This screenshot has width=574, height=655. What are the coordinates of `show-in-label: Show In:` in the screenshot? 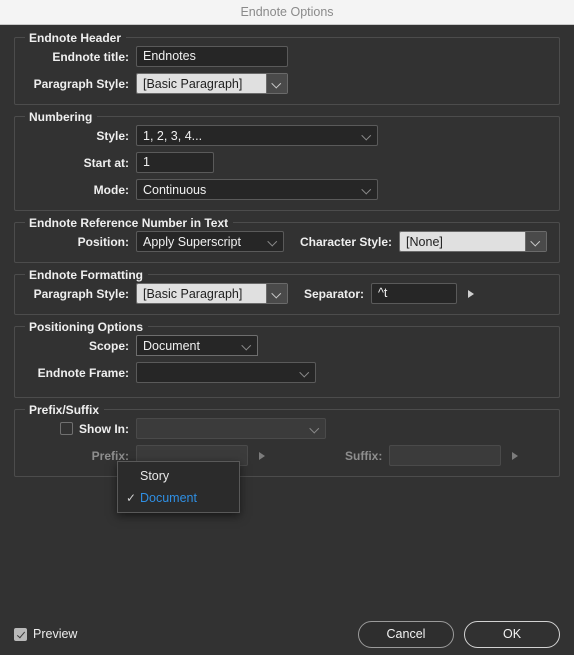 It's located at (104, 428).